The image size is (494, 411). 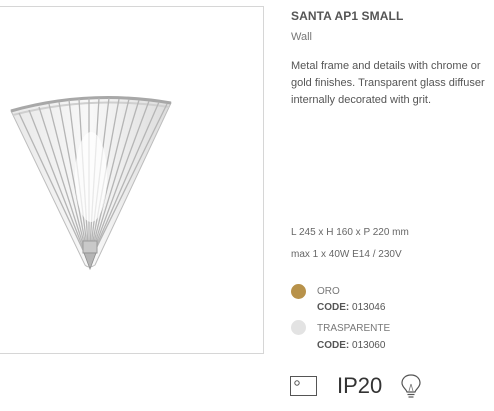 What do you see at coordinates (303, 386) in the screenshot?
I see `class-ii-insulation-icon` at bounding box center [303, 386].